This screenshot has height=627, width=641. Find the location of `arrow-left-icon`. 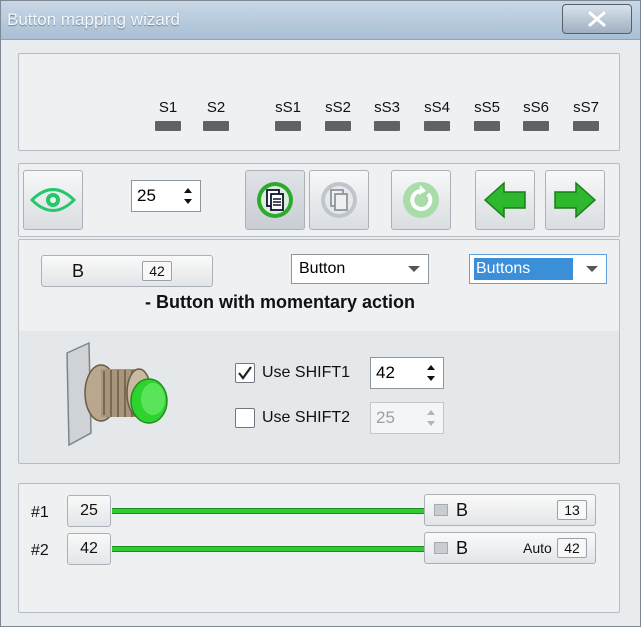

arrow-left-icon is located at coordinates (504, 200).